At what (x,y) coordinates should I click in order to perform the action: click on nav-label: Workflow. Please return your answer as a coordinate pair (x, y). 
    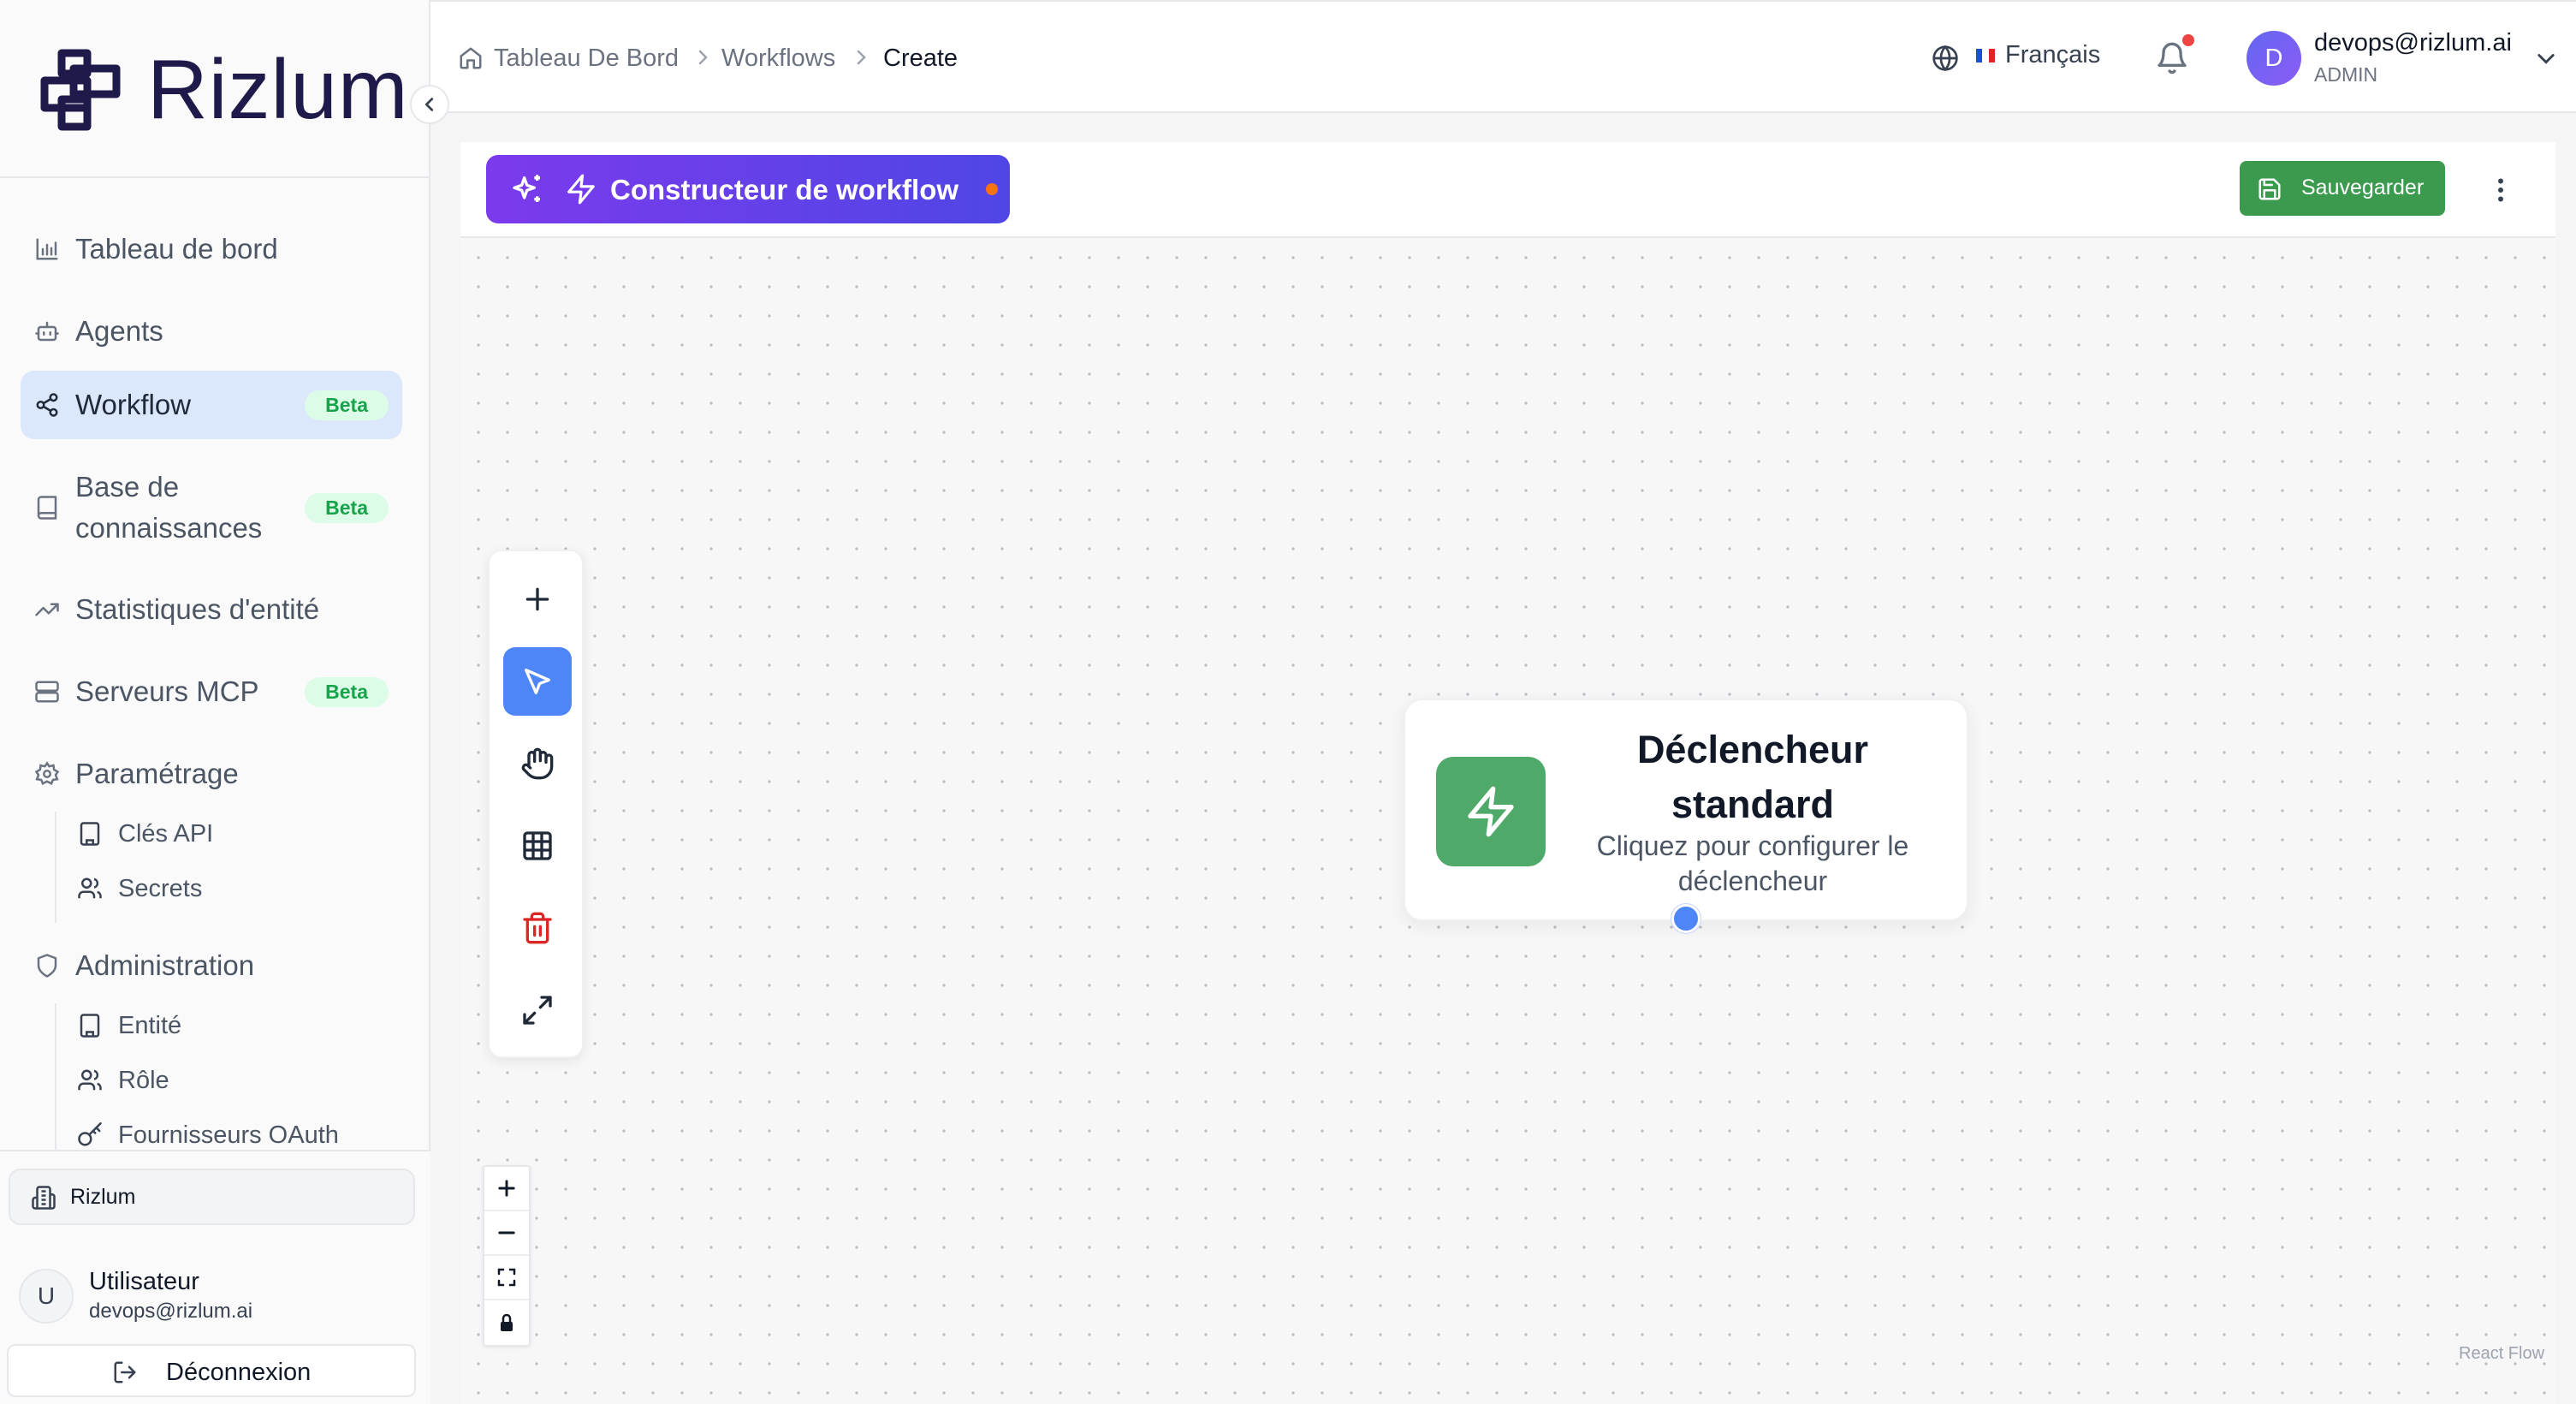
    Looking at the image, I should click on (133, 404).